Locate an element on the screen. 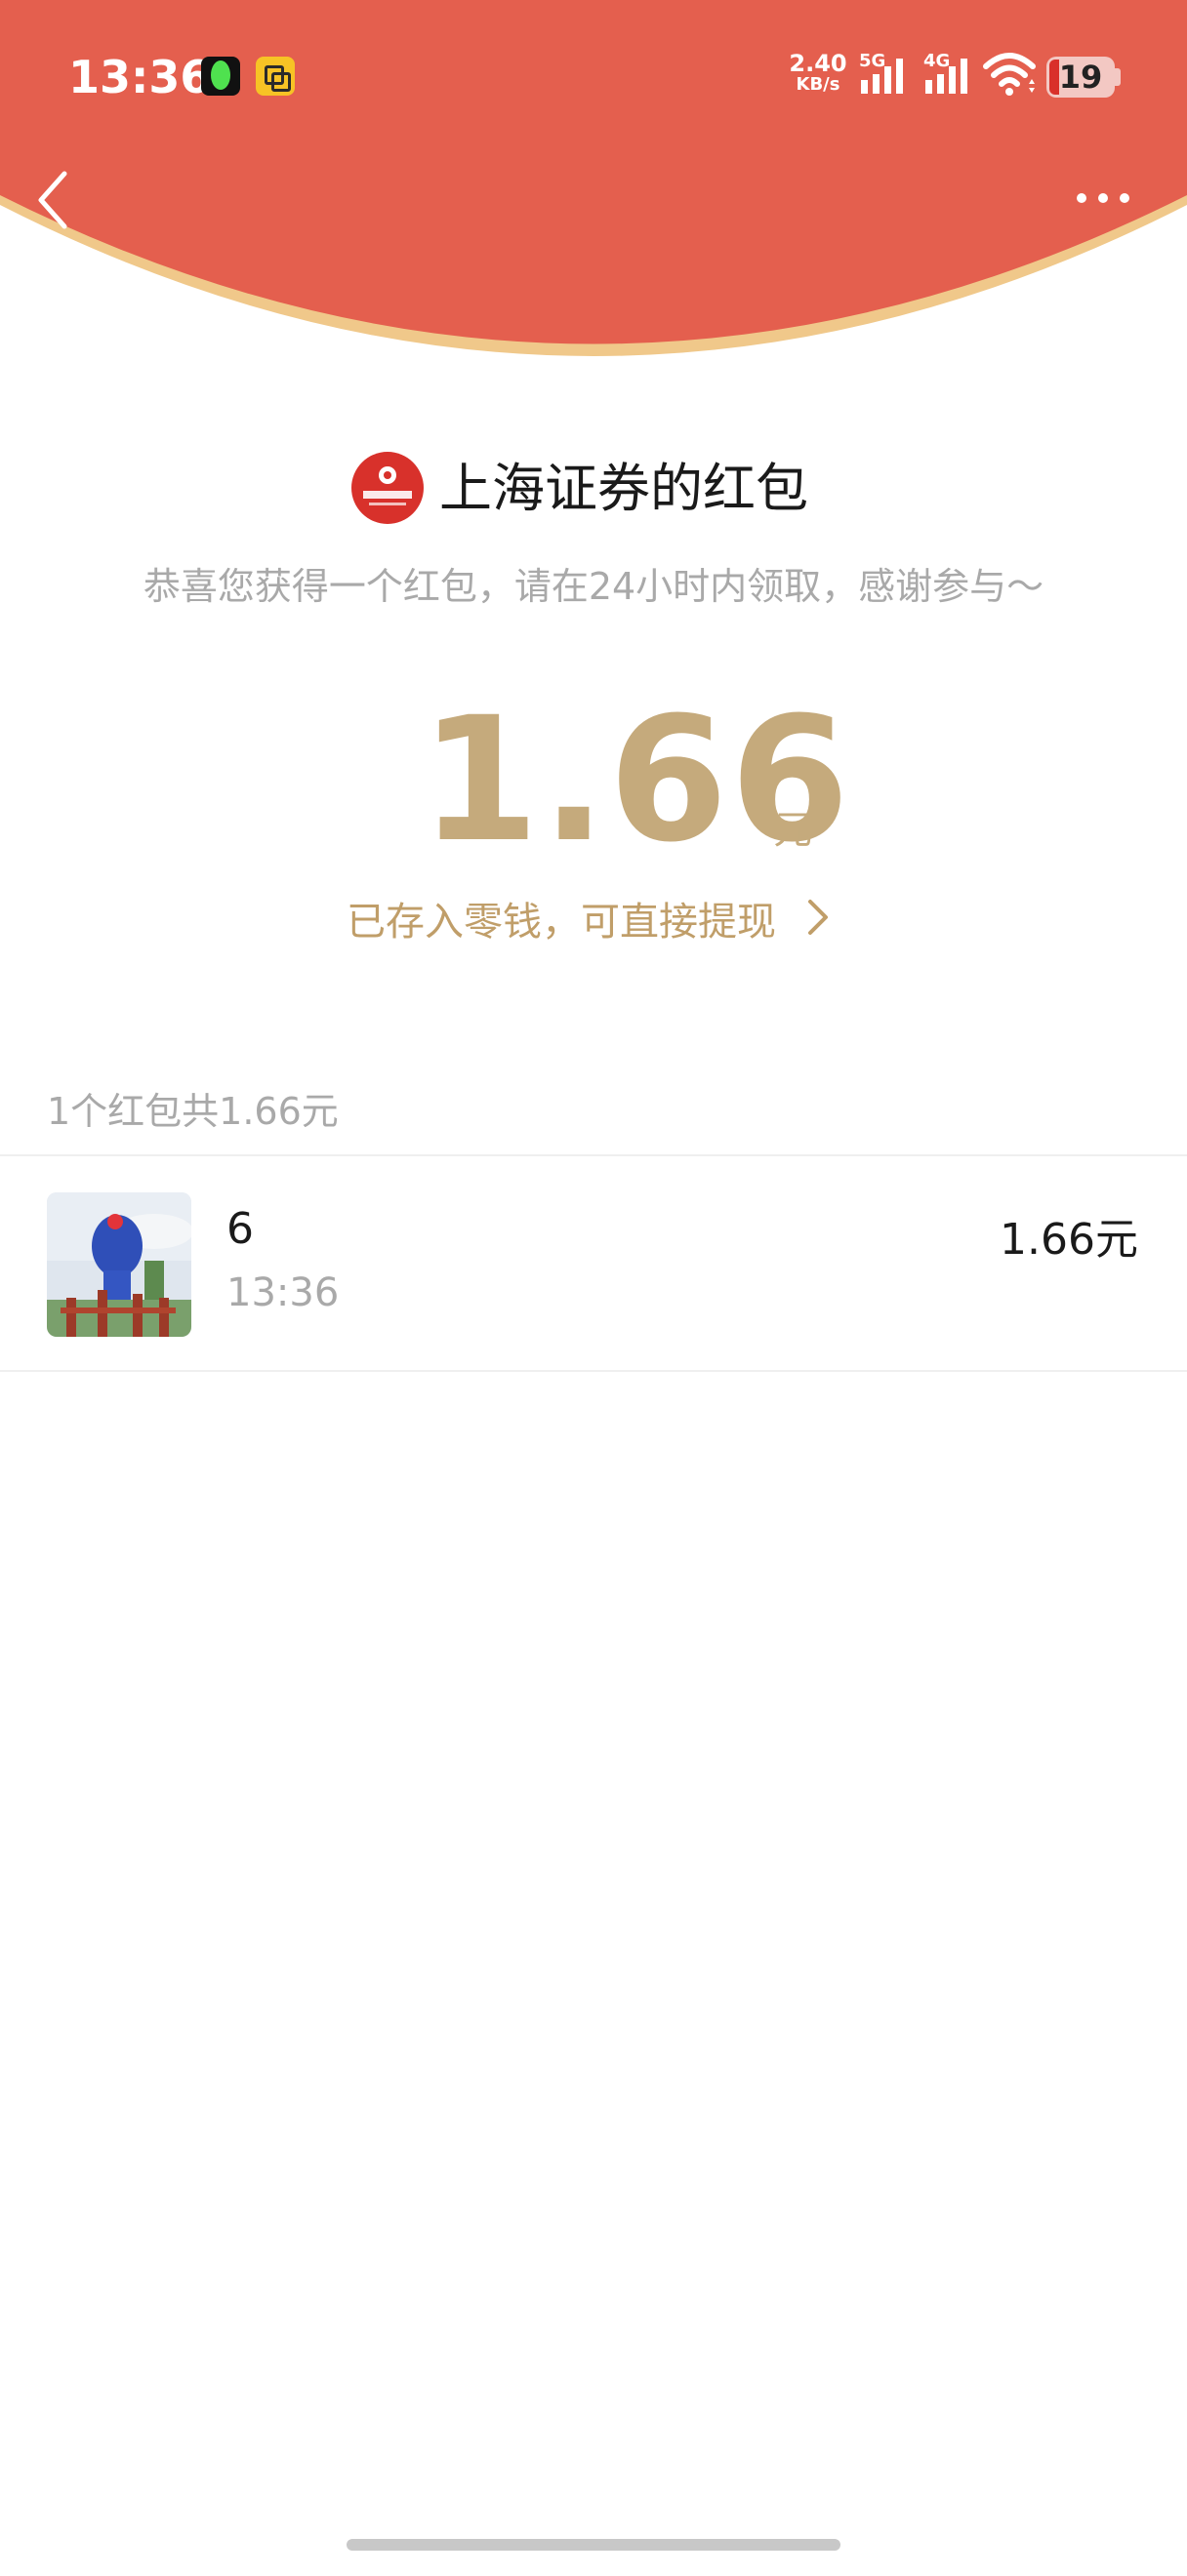  amount-unit: 元 is located at coordinates (792, 830).